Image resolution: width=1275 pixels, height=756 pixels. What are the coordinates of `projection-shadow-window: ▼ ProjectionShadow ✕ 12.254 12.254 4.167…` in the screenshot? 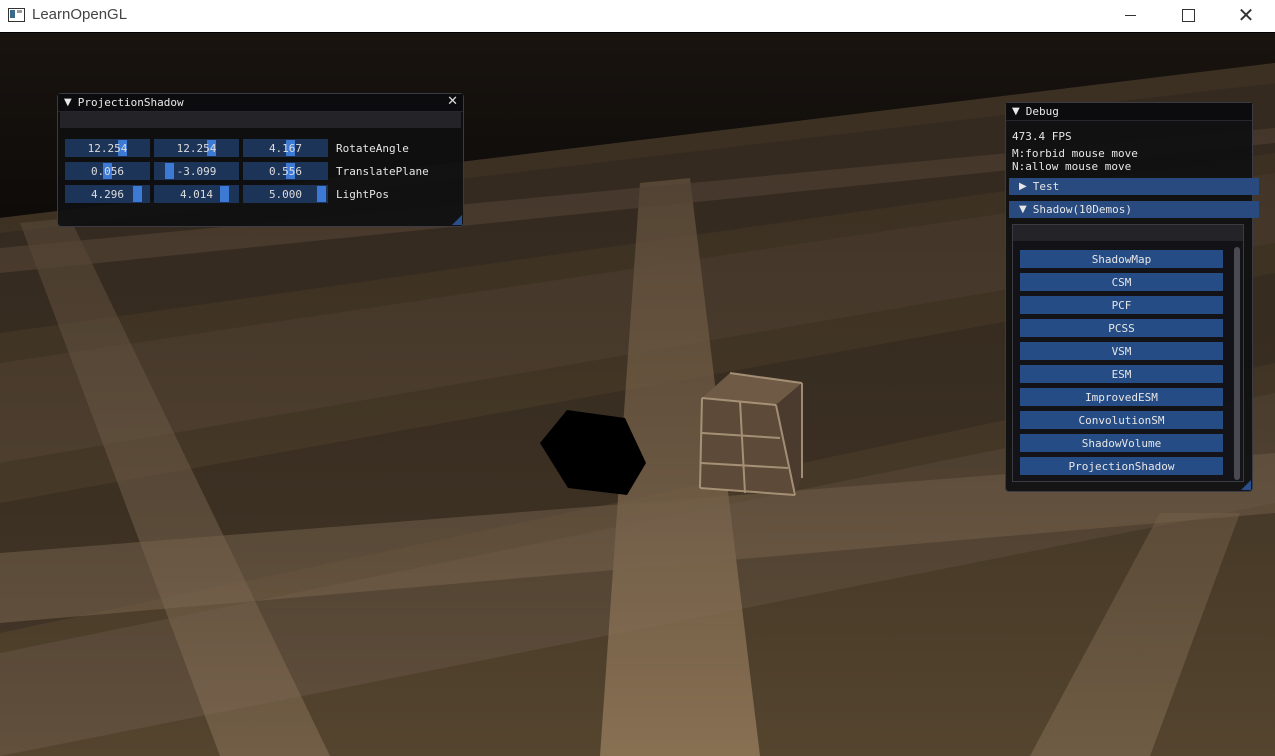 It's located at (260, 160).